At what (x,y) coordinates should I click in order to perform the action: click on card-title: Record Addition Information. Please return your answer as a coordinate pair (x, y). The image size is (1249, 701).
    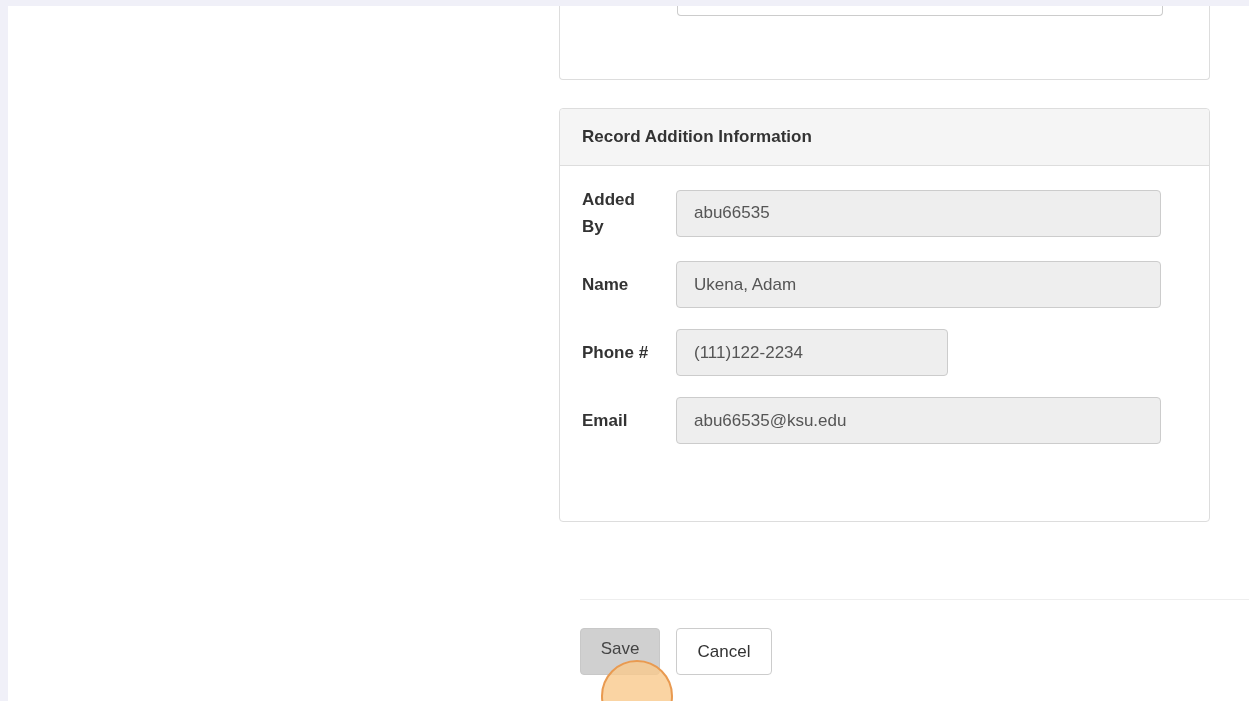
    Looking at the image, I should click on (697, 137).